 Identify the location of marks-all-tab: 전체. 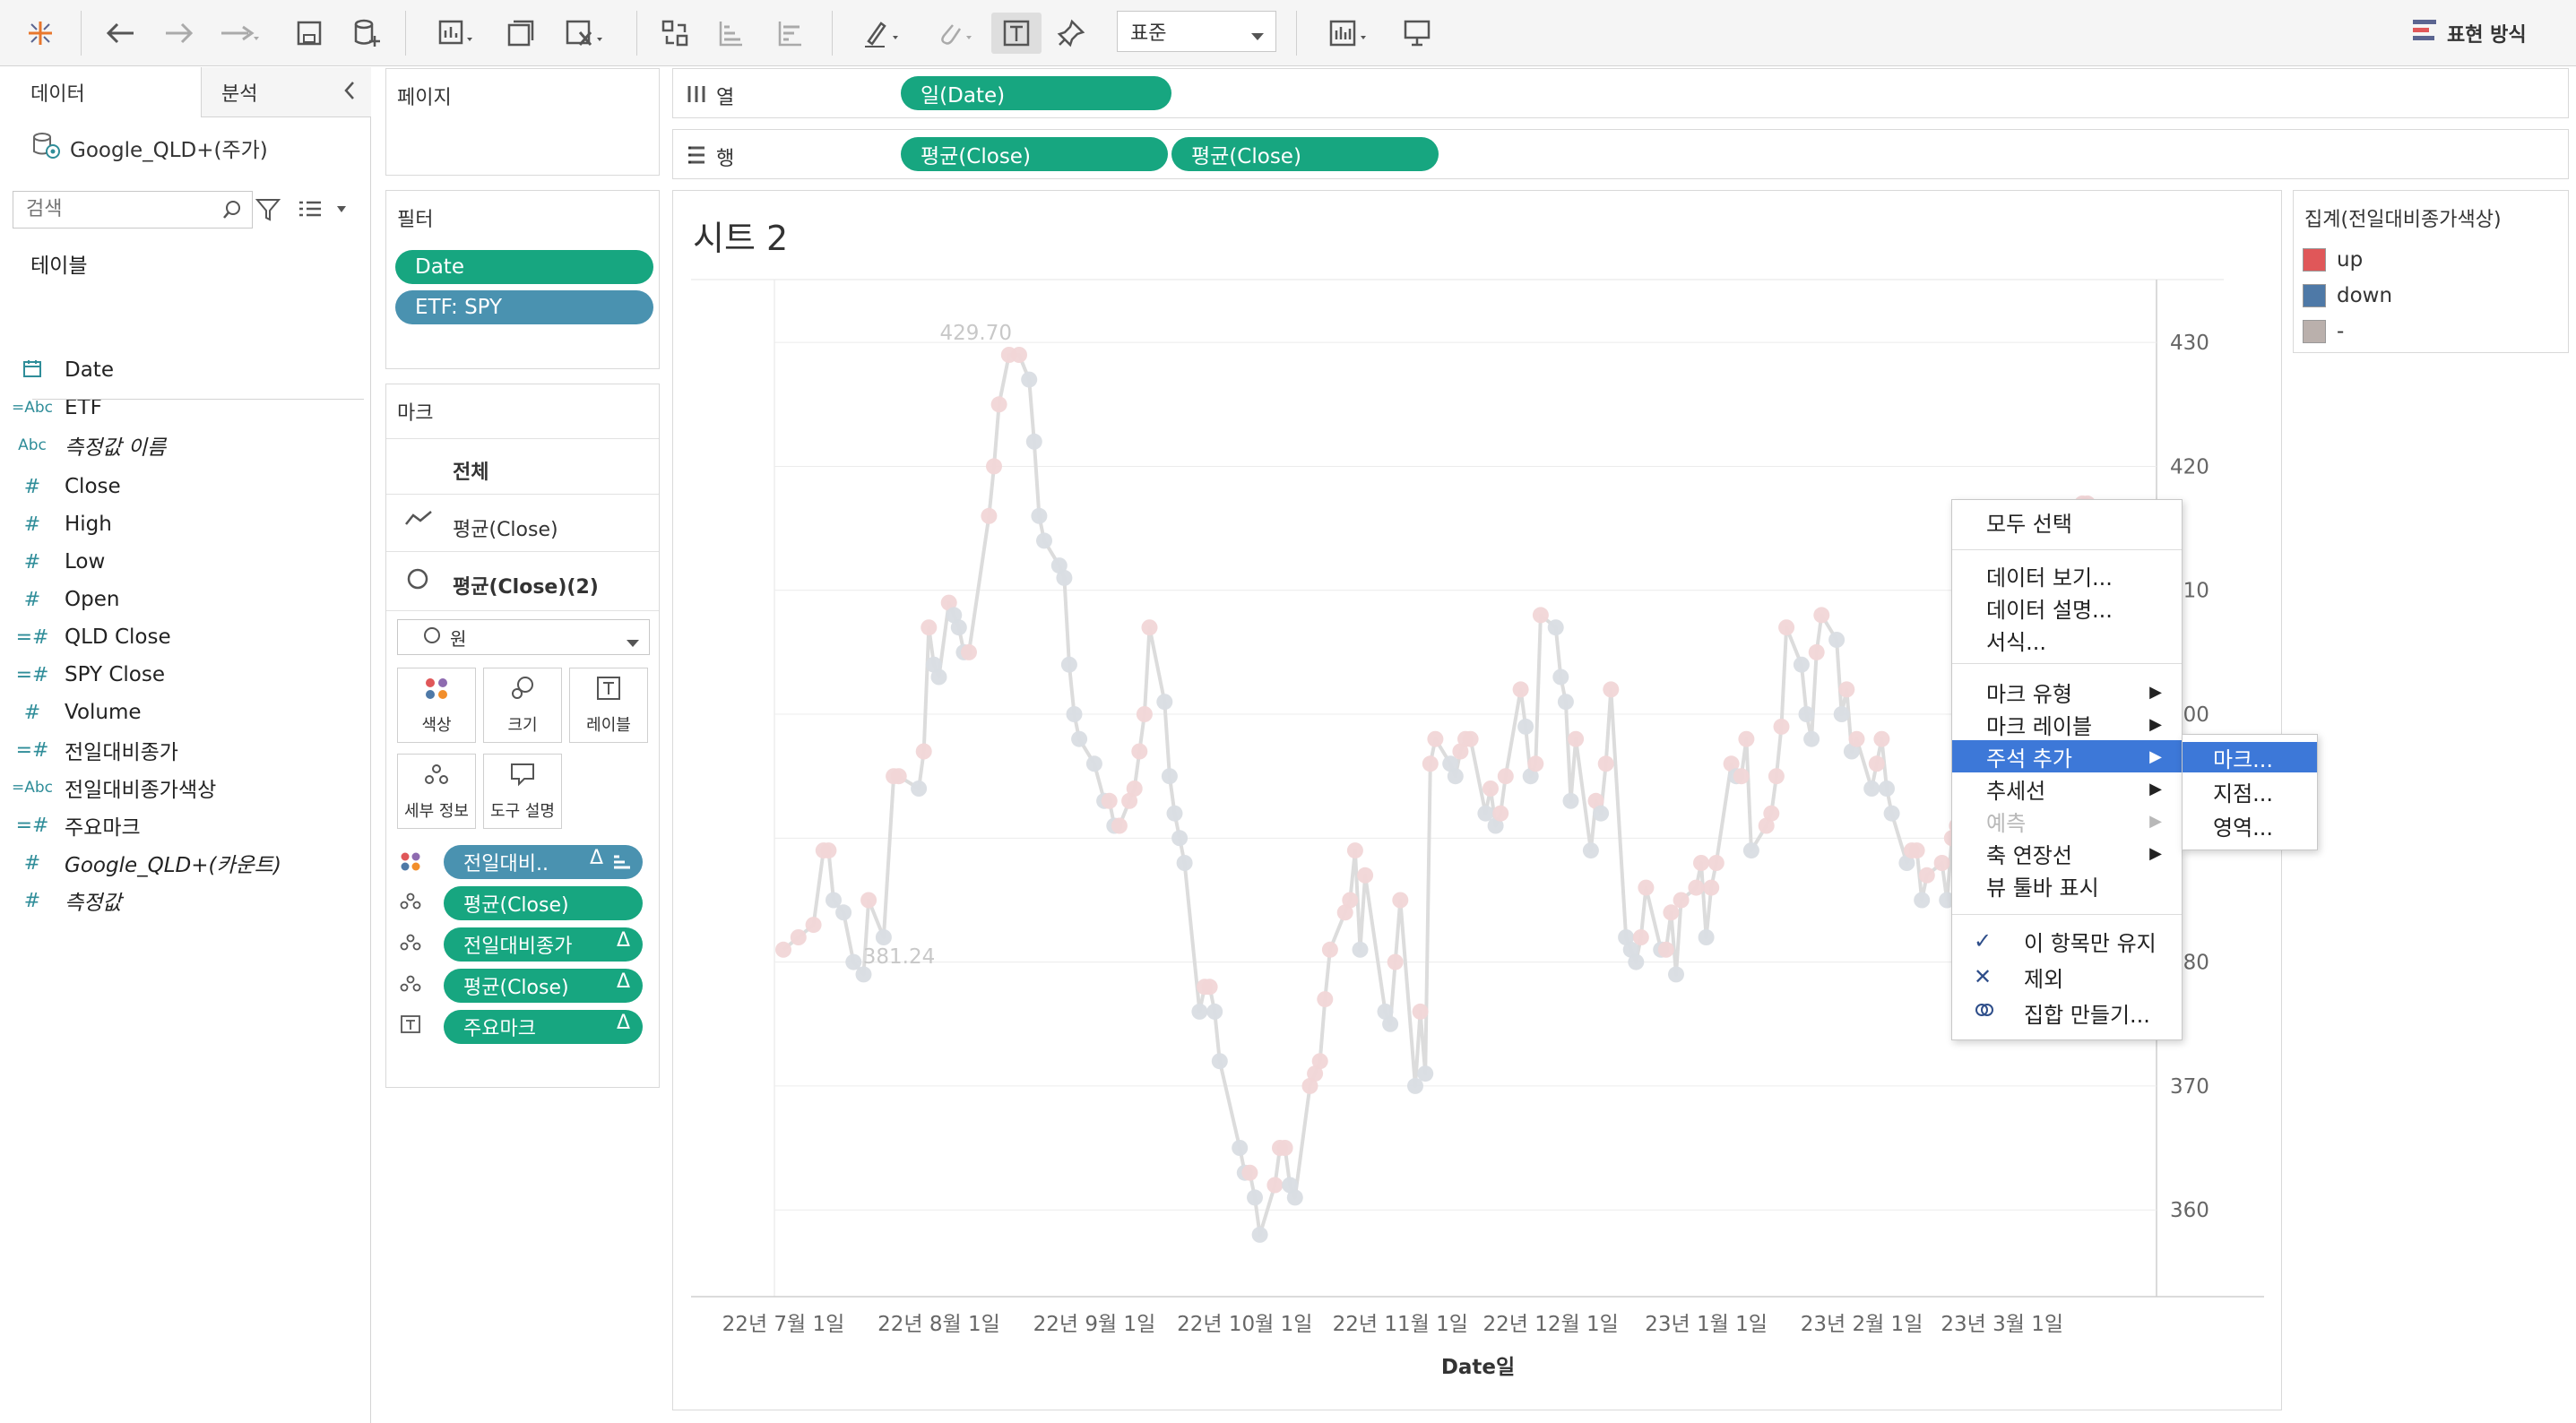
(470, 471).